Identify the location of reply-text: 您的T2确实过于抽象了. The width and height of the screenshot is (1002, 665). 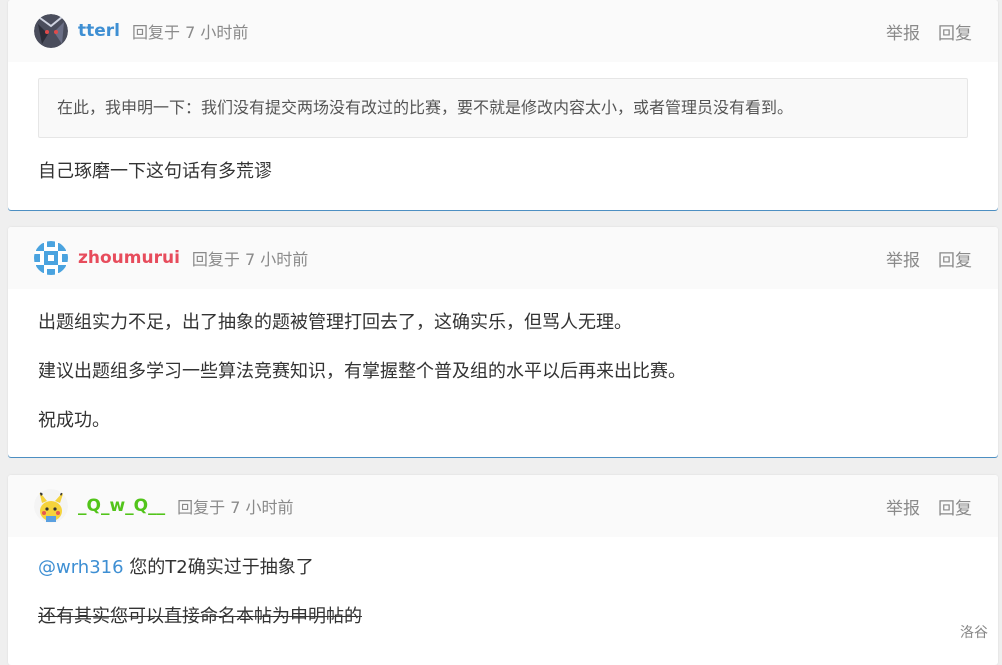
(218, 567).